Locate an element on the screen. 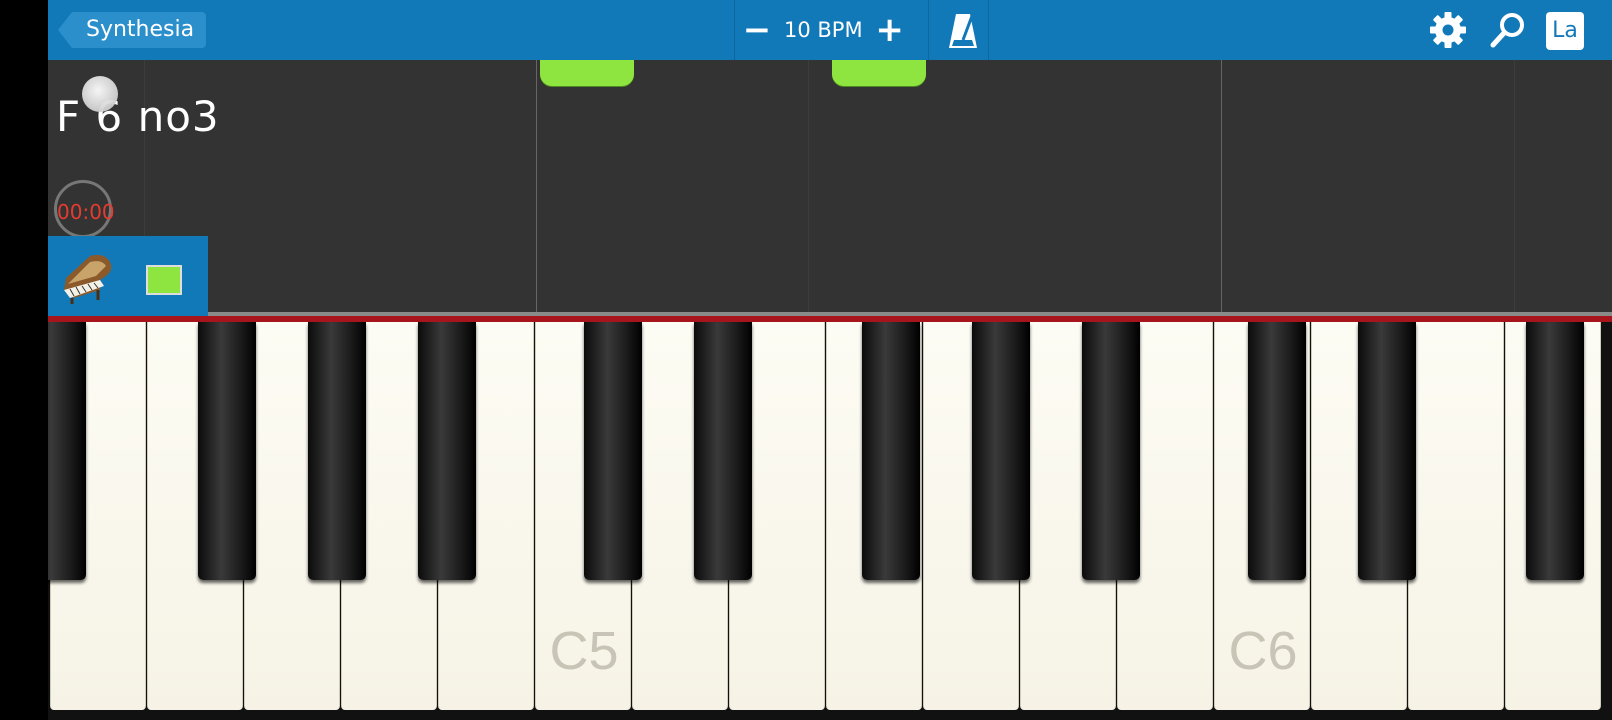 The height and width of the screenshot is (720, 1612). search-icon is located at coordinates (1508, 30).